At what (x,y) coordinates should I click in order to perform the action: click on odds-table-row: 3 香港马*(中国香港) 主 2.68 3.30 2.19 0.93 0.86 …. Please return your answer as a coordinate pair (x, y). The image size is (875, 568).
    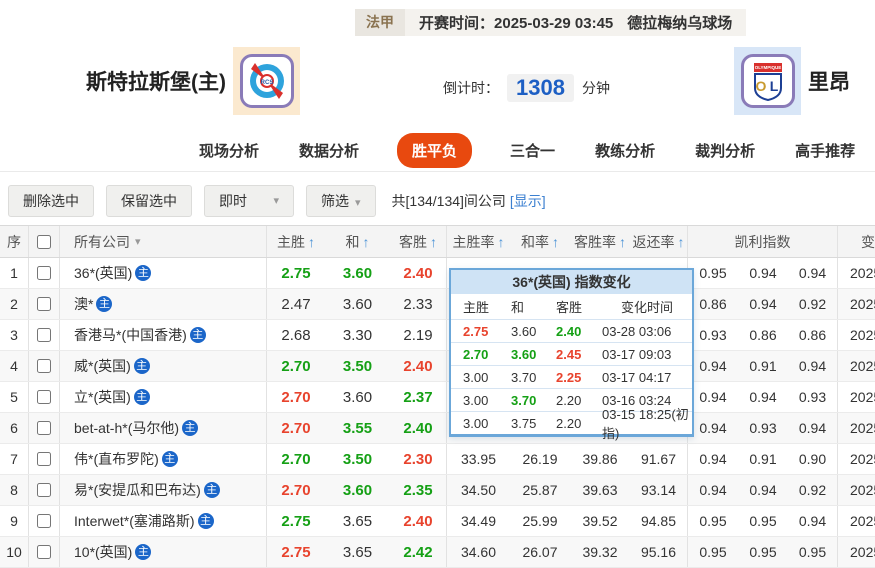
    Looking at the image, I should click on (437, 335).